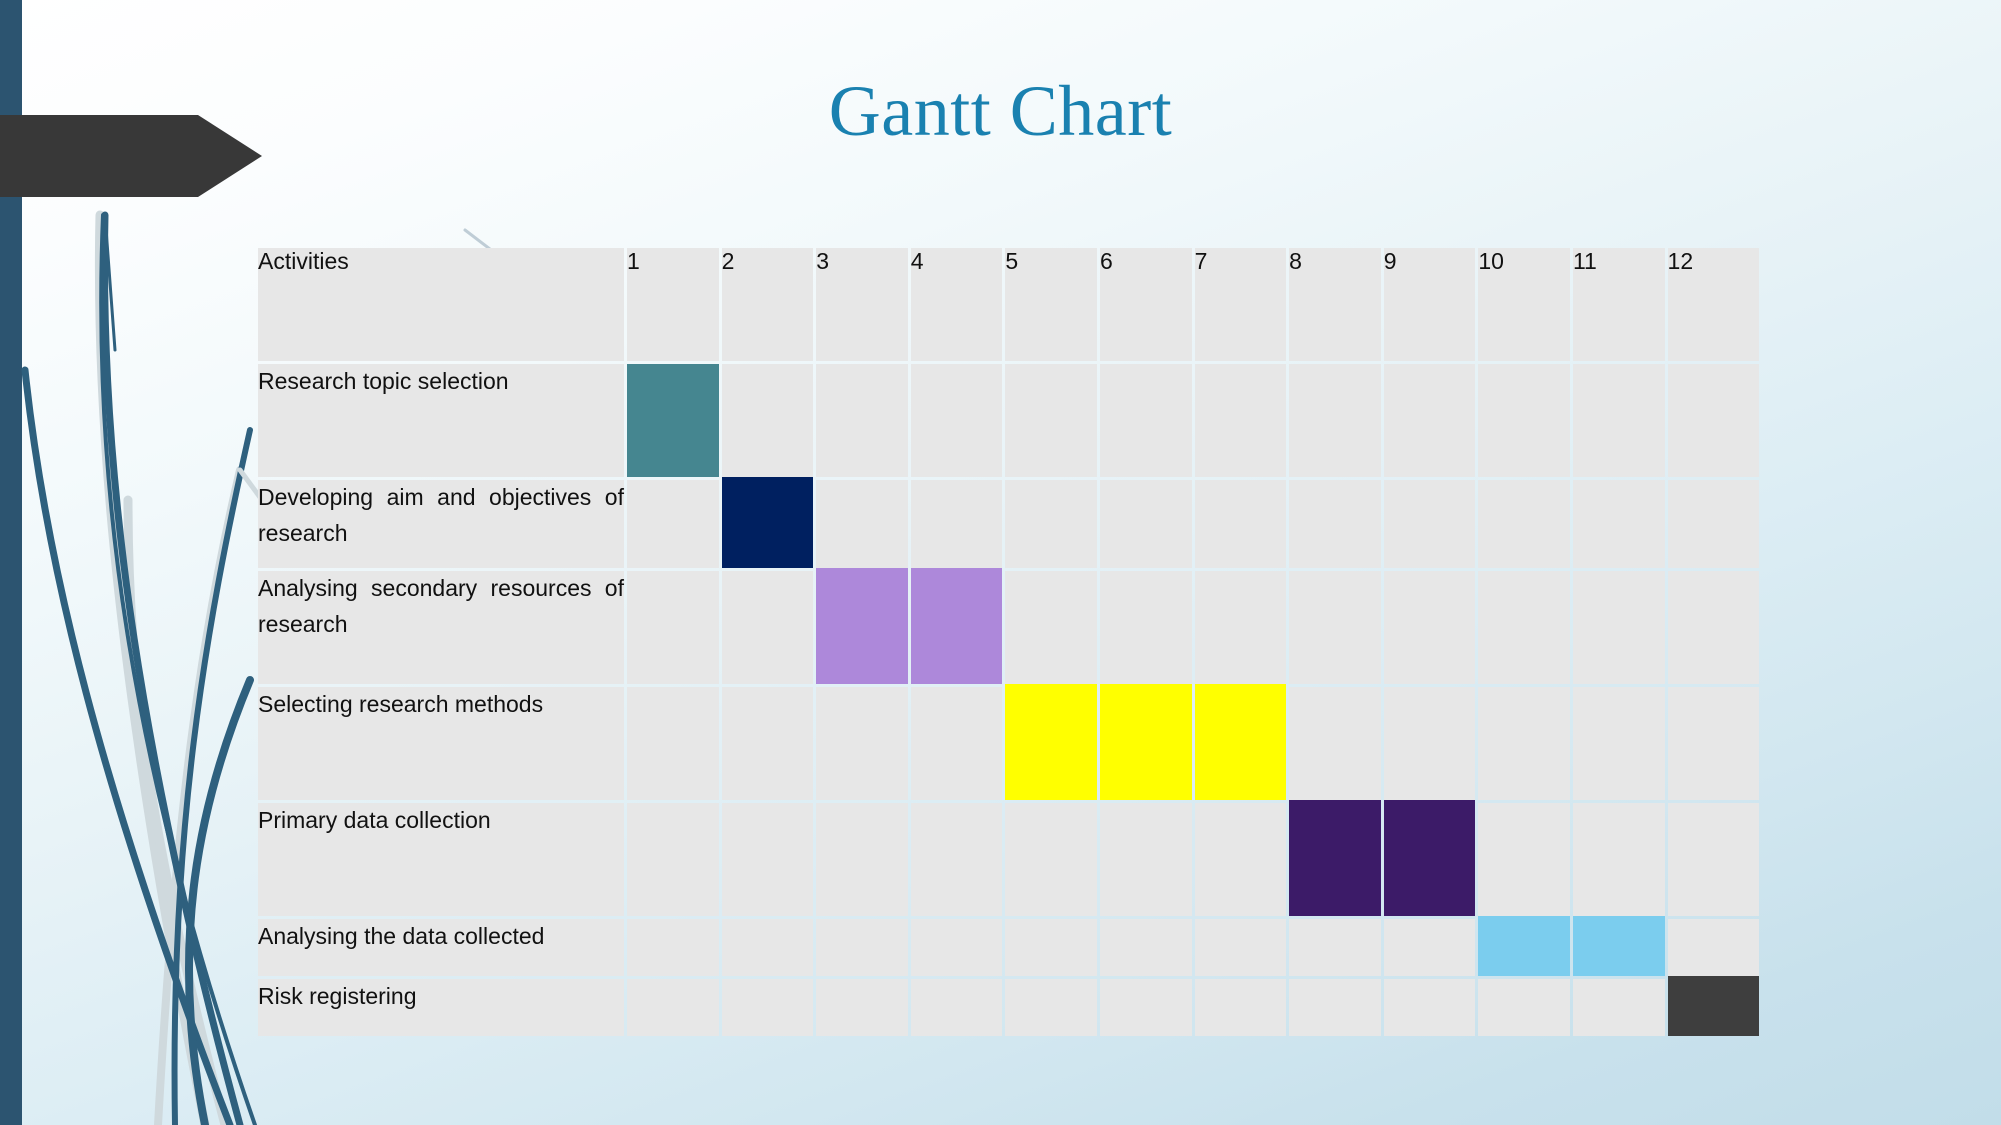 The width and height of the screenshot is (2001, 1125). Describe the element at coordinates (767, 304) in the screenshot. I see `column-header-week-2: 2` at that location.